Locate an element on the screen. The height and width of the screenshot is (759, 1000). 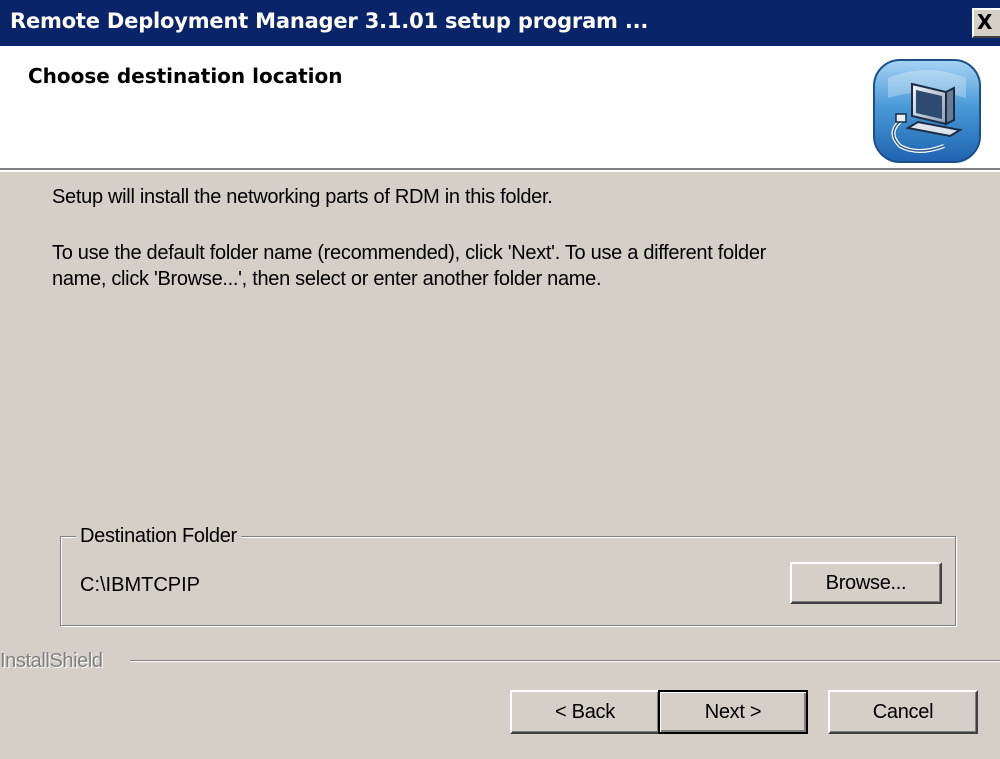
setup-computer-icon is located at coordinates (927, 111).